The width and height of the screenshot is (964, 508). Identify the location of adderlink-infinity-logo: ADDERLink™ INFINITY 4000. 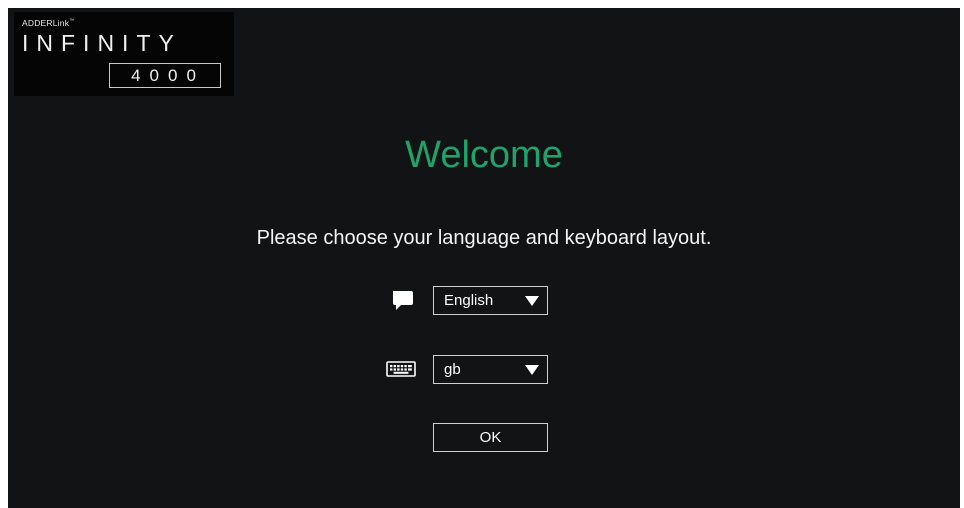
(124, 54).